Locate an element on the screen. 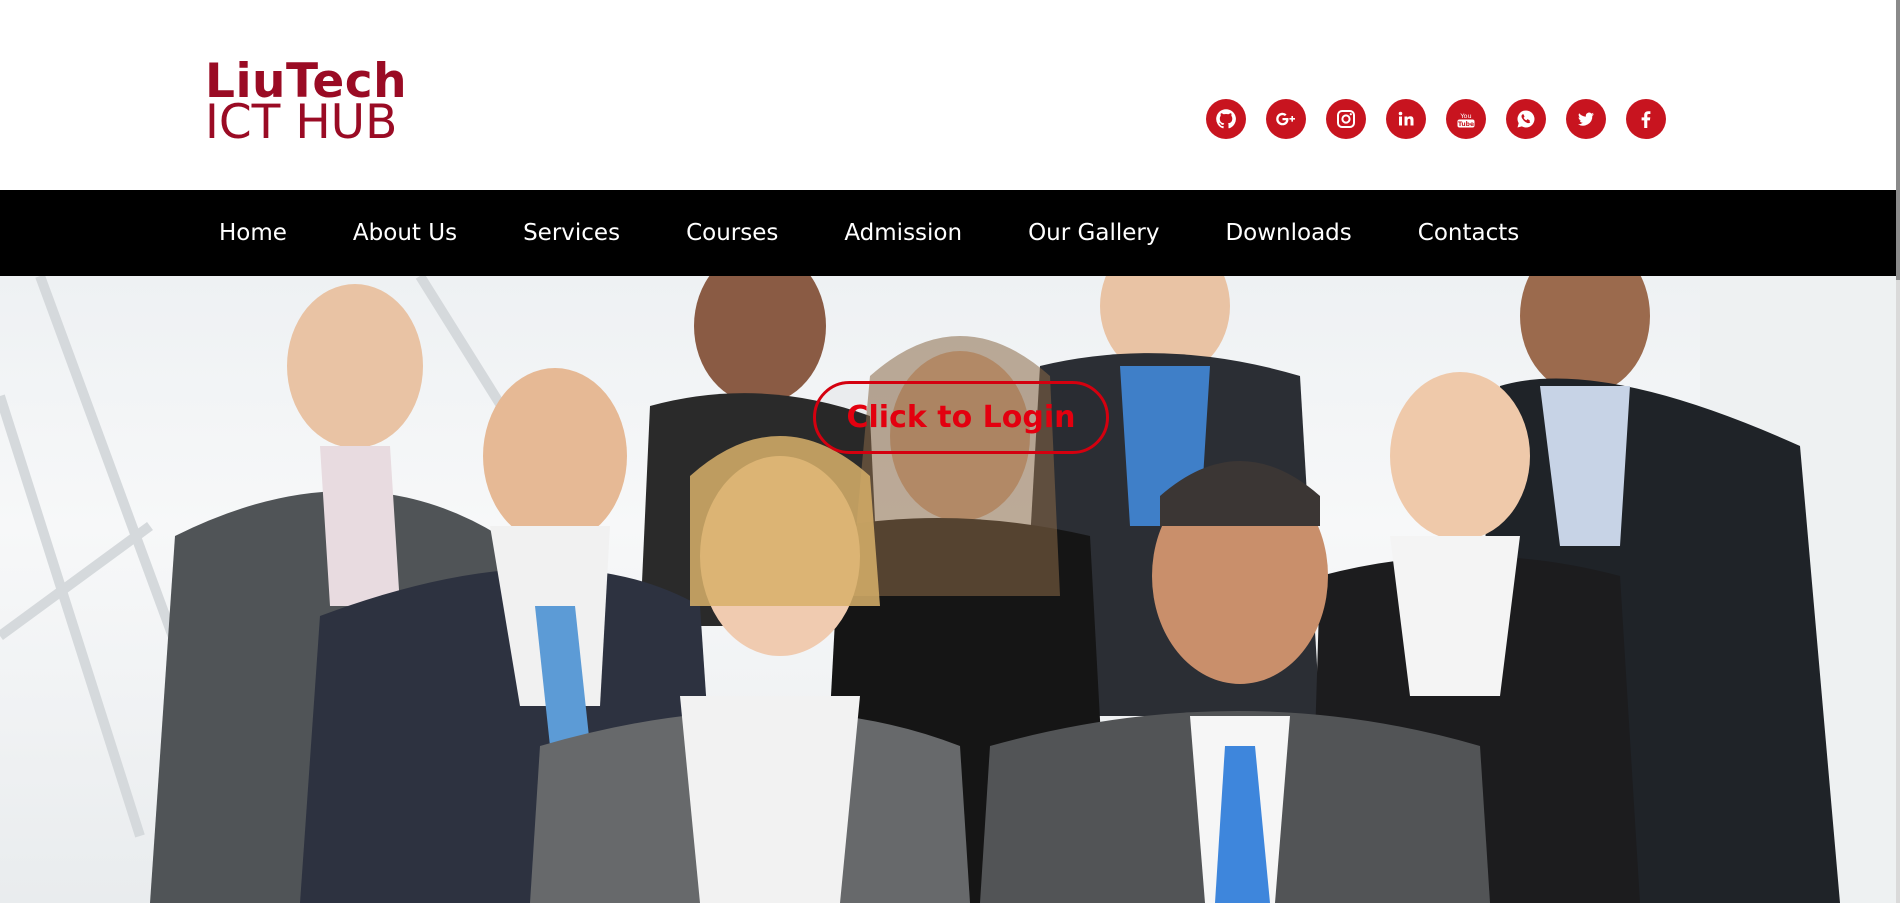 This screenshot has width=1900, height=903. whatsapp-icon is located at coordinates (1526, 119).